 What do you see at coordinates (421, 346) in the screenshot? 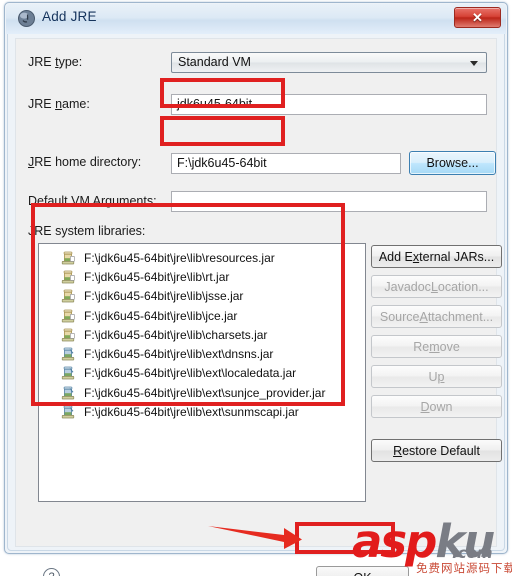
I see `button-label-pre: Re` at bounding box center [421, 346].